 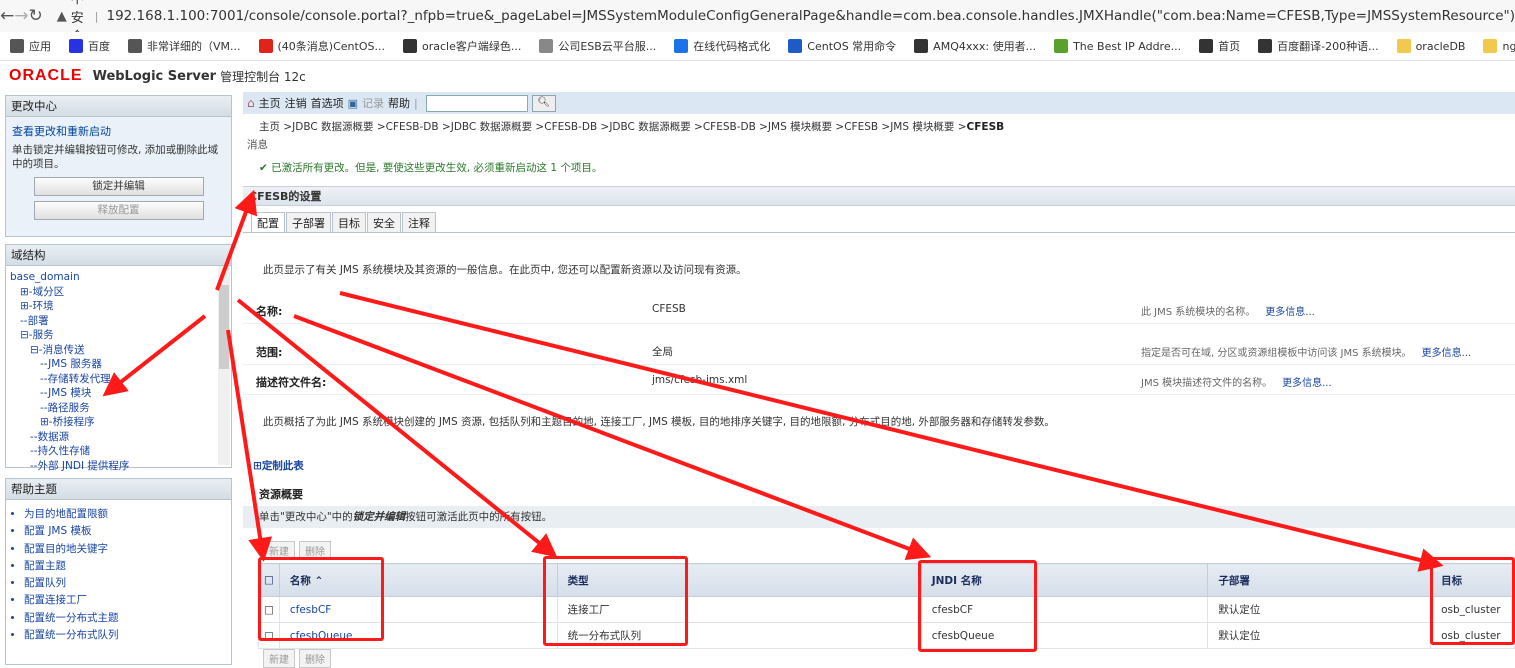 I want to click on tree-node: ⊞-域分区, so click(x=120, y=292).